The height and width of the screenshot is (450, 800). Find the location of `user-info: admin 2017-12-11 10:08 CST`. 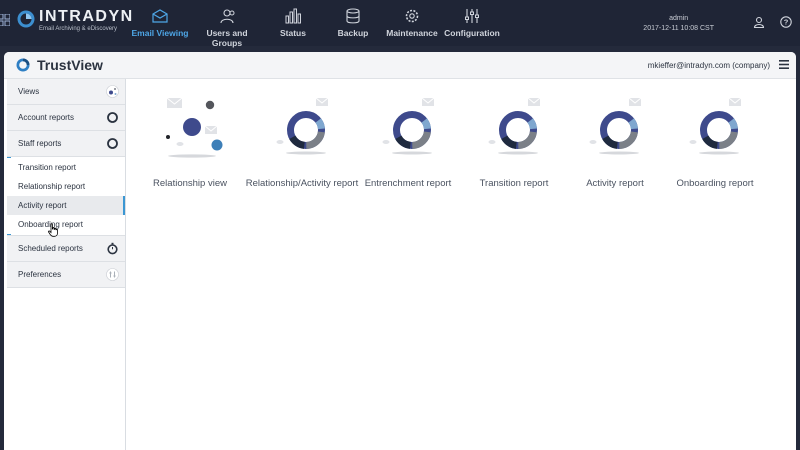

user-info: admin 2017-12-11 10:08 CST is located at coordinates (678, 24).